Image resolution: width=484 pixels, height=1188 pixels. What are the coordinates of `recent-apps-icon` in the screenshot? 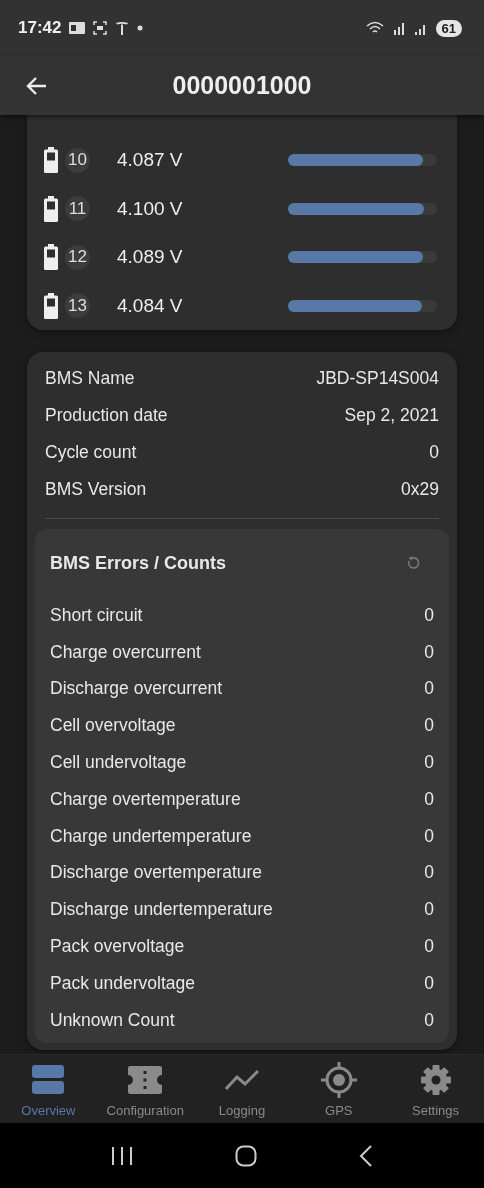 It's located at (122, 1155).